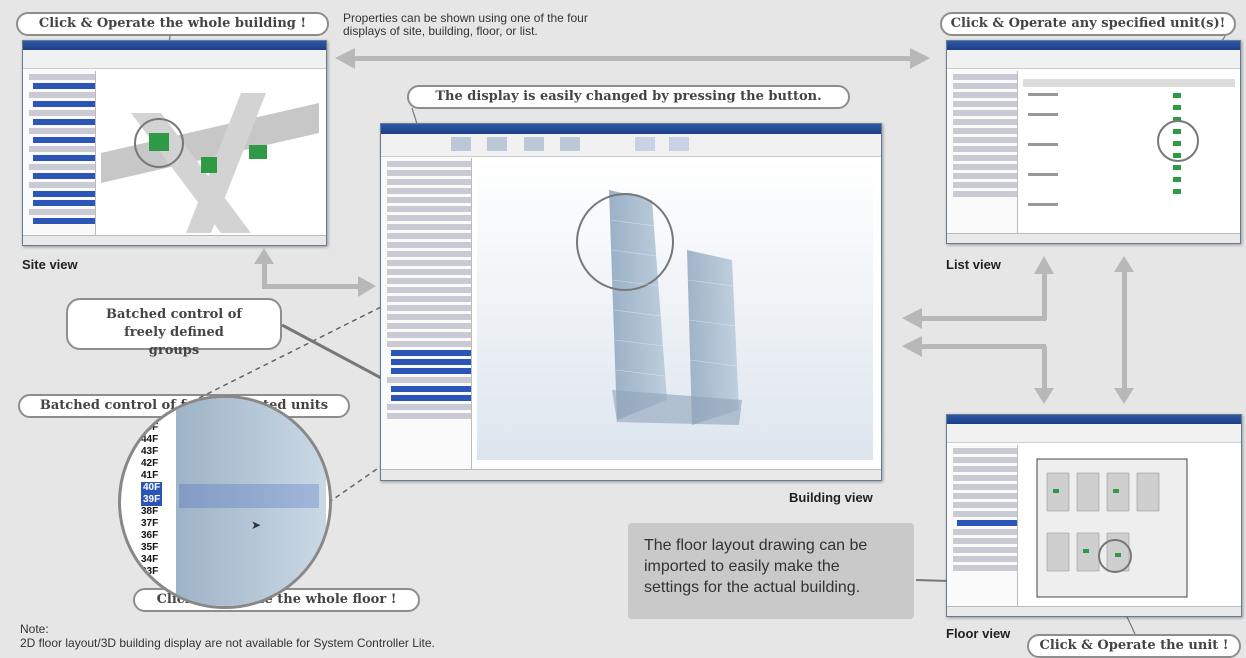 Image resolution: width=1246 pixels, height=658 pixels. I want to click on building-window-titlebar, so click(631, 129).